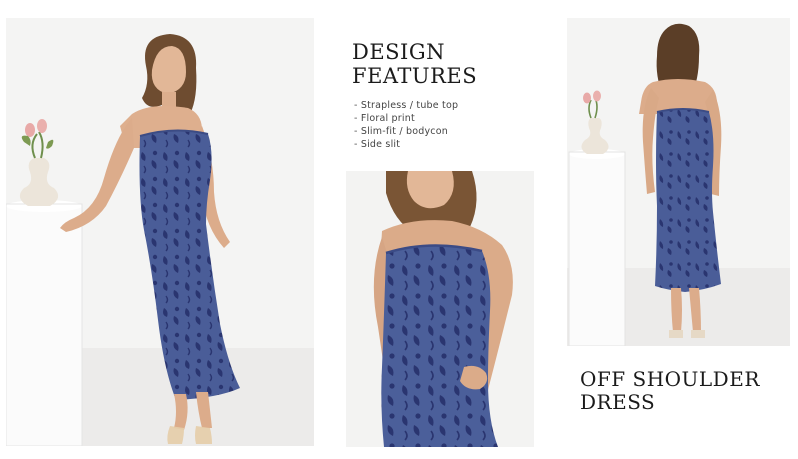  Describe the element at coordinates (415, 76) in the screenshot. I see `design-features-title-line2: FEATURES` at that location.